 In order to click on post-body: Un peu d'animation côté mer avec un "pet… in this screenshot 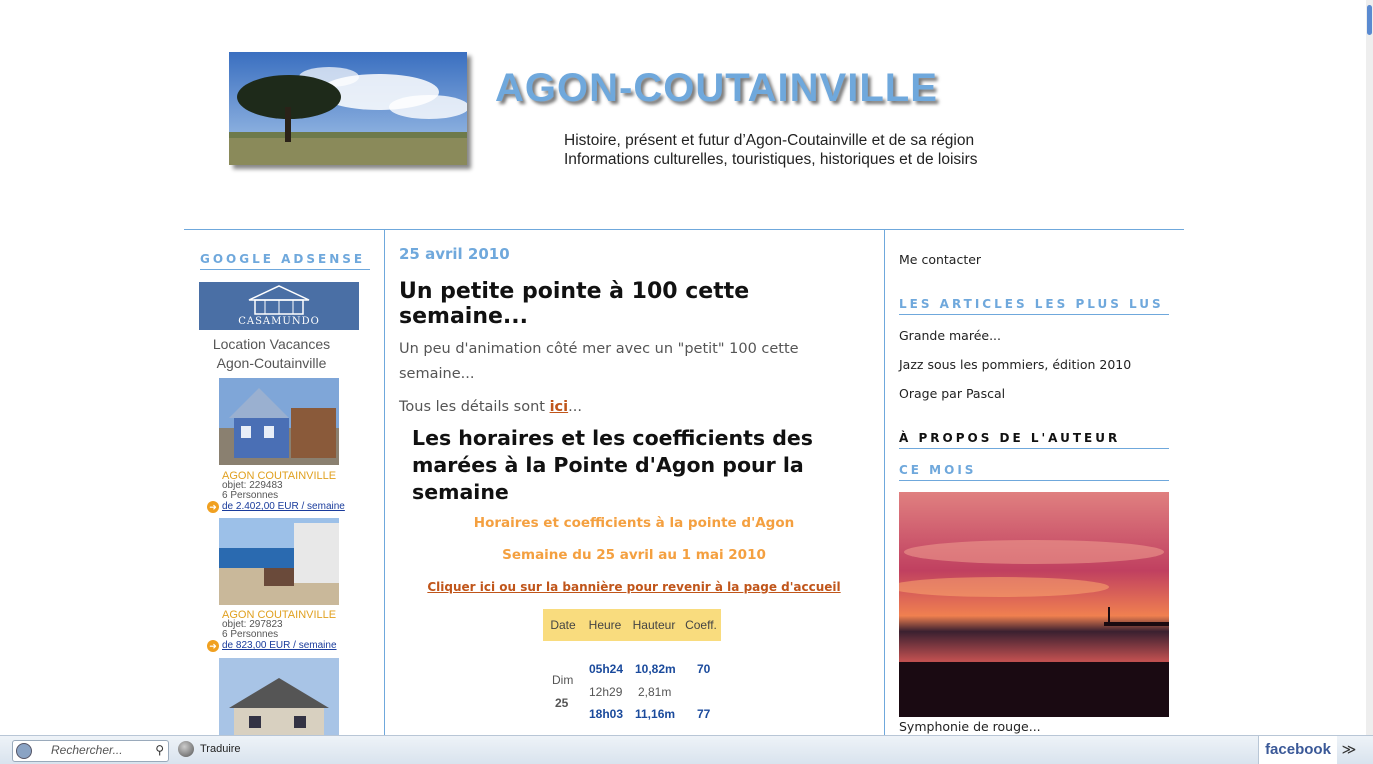, I will do `click(599, 361)`.